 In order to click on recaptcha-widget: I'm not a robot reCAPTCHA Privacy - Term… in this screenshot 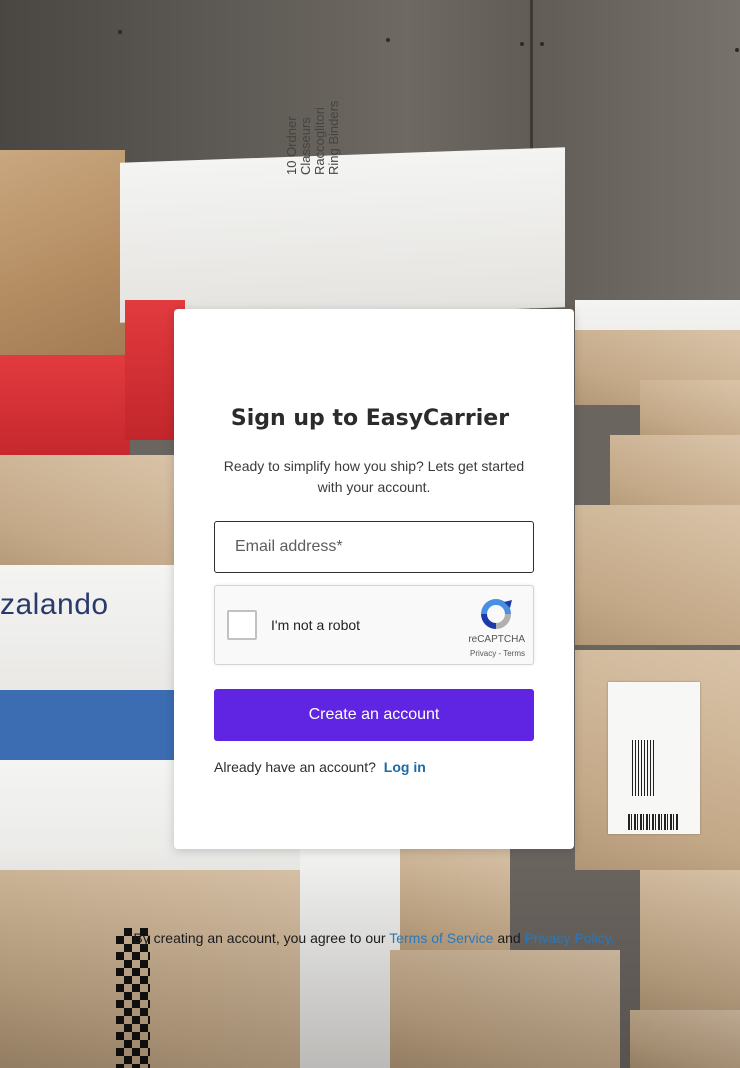, I will do `click(374, 625)`.